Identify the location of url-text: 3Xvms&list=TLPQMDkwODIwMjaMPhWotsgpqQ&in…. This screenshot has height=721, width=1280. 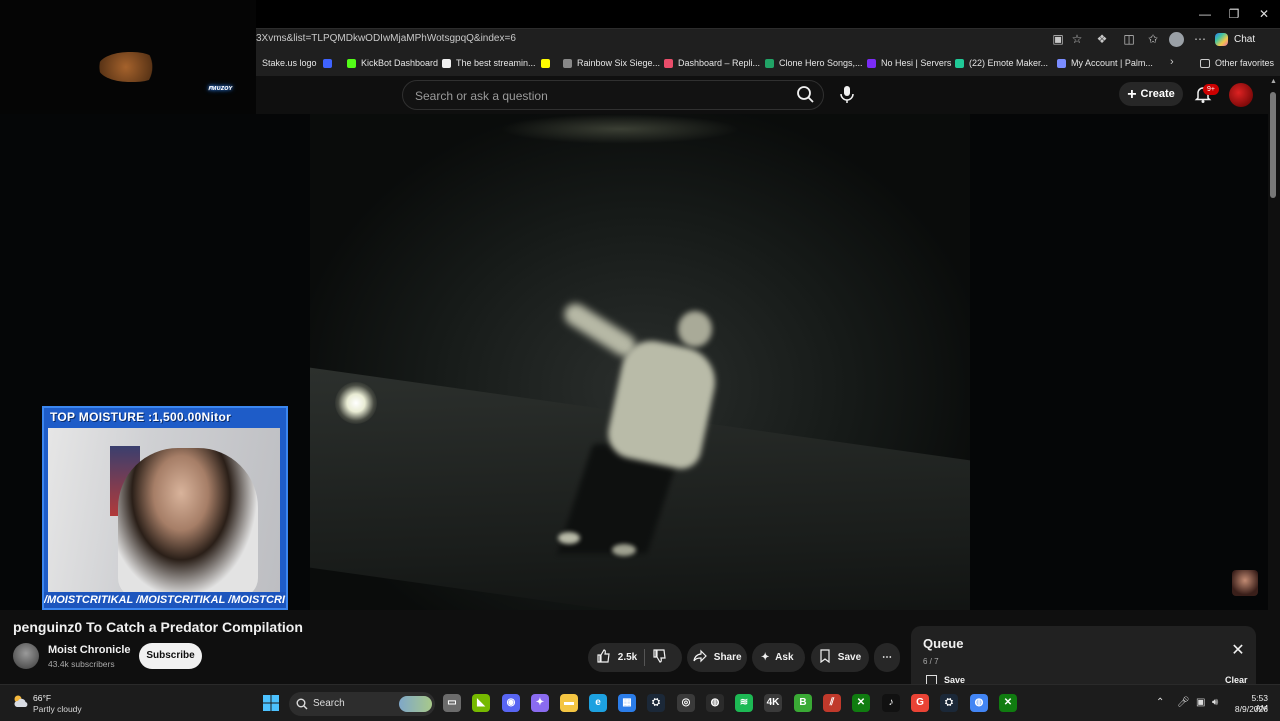
(386, 38).